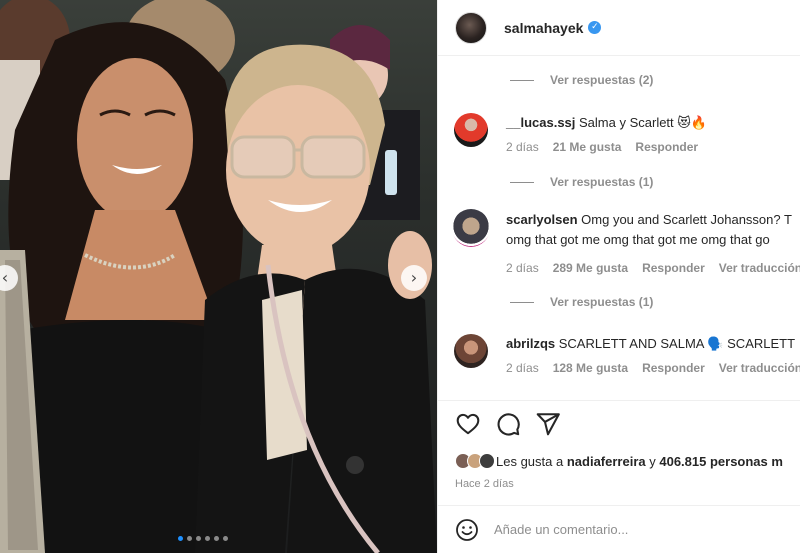 The image size is (800, 553). Describe the element at coordinates (540, 122) in the screenshot. I see `comment-username: __lucas.ssj` at that location.